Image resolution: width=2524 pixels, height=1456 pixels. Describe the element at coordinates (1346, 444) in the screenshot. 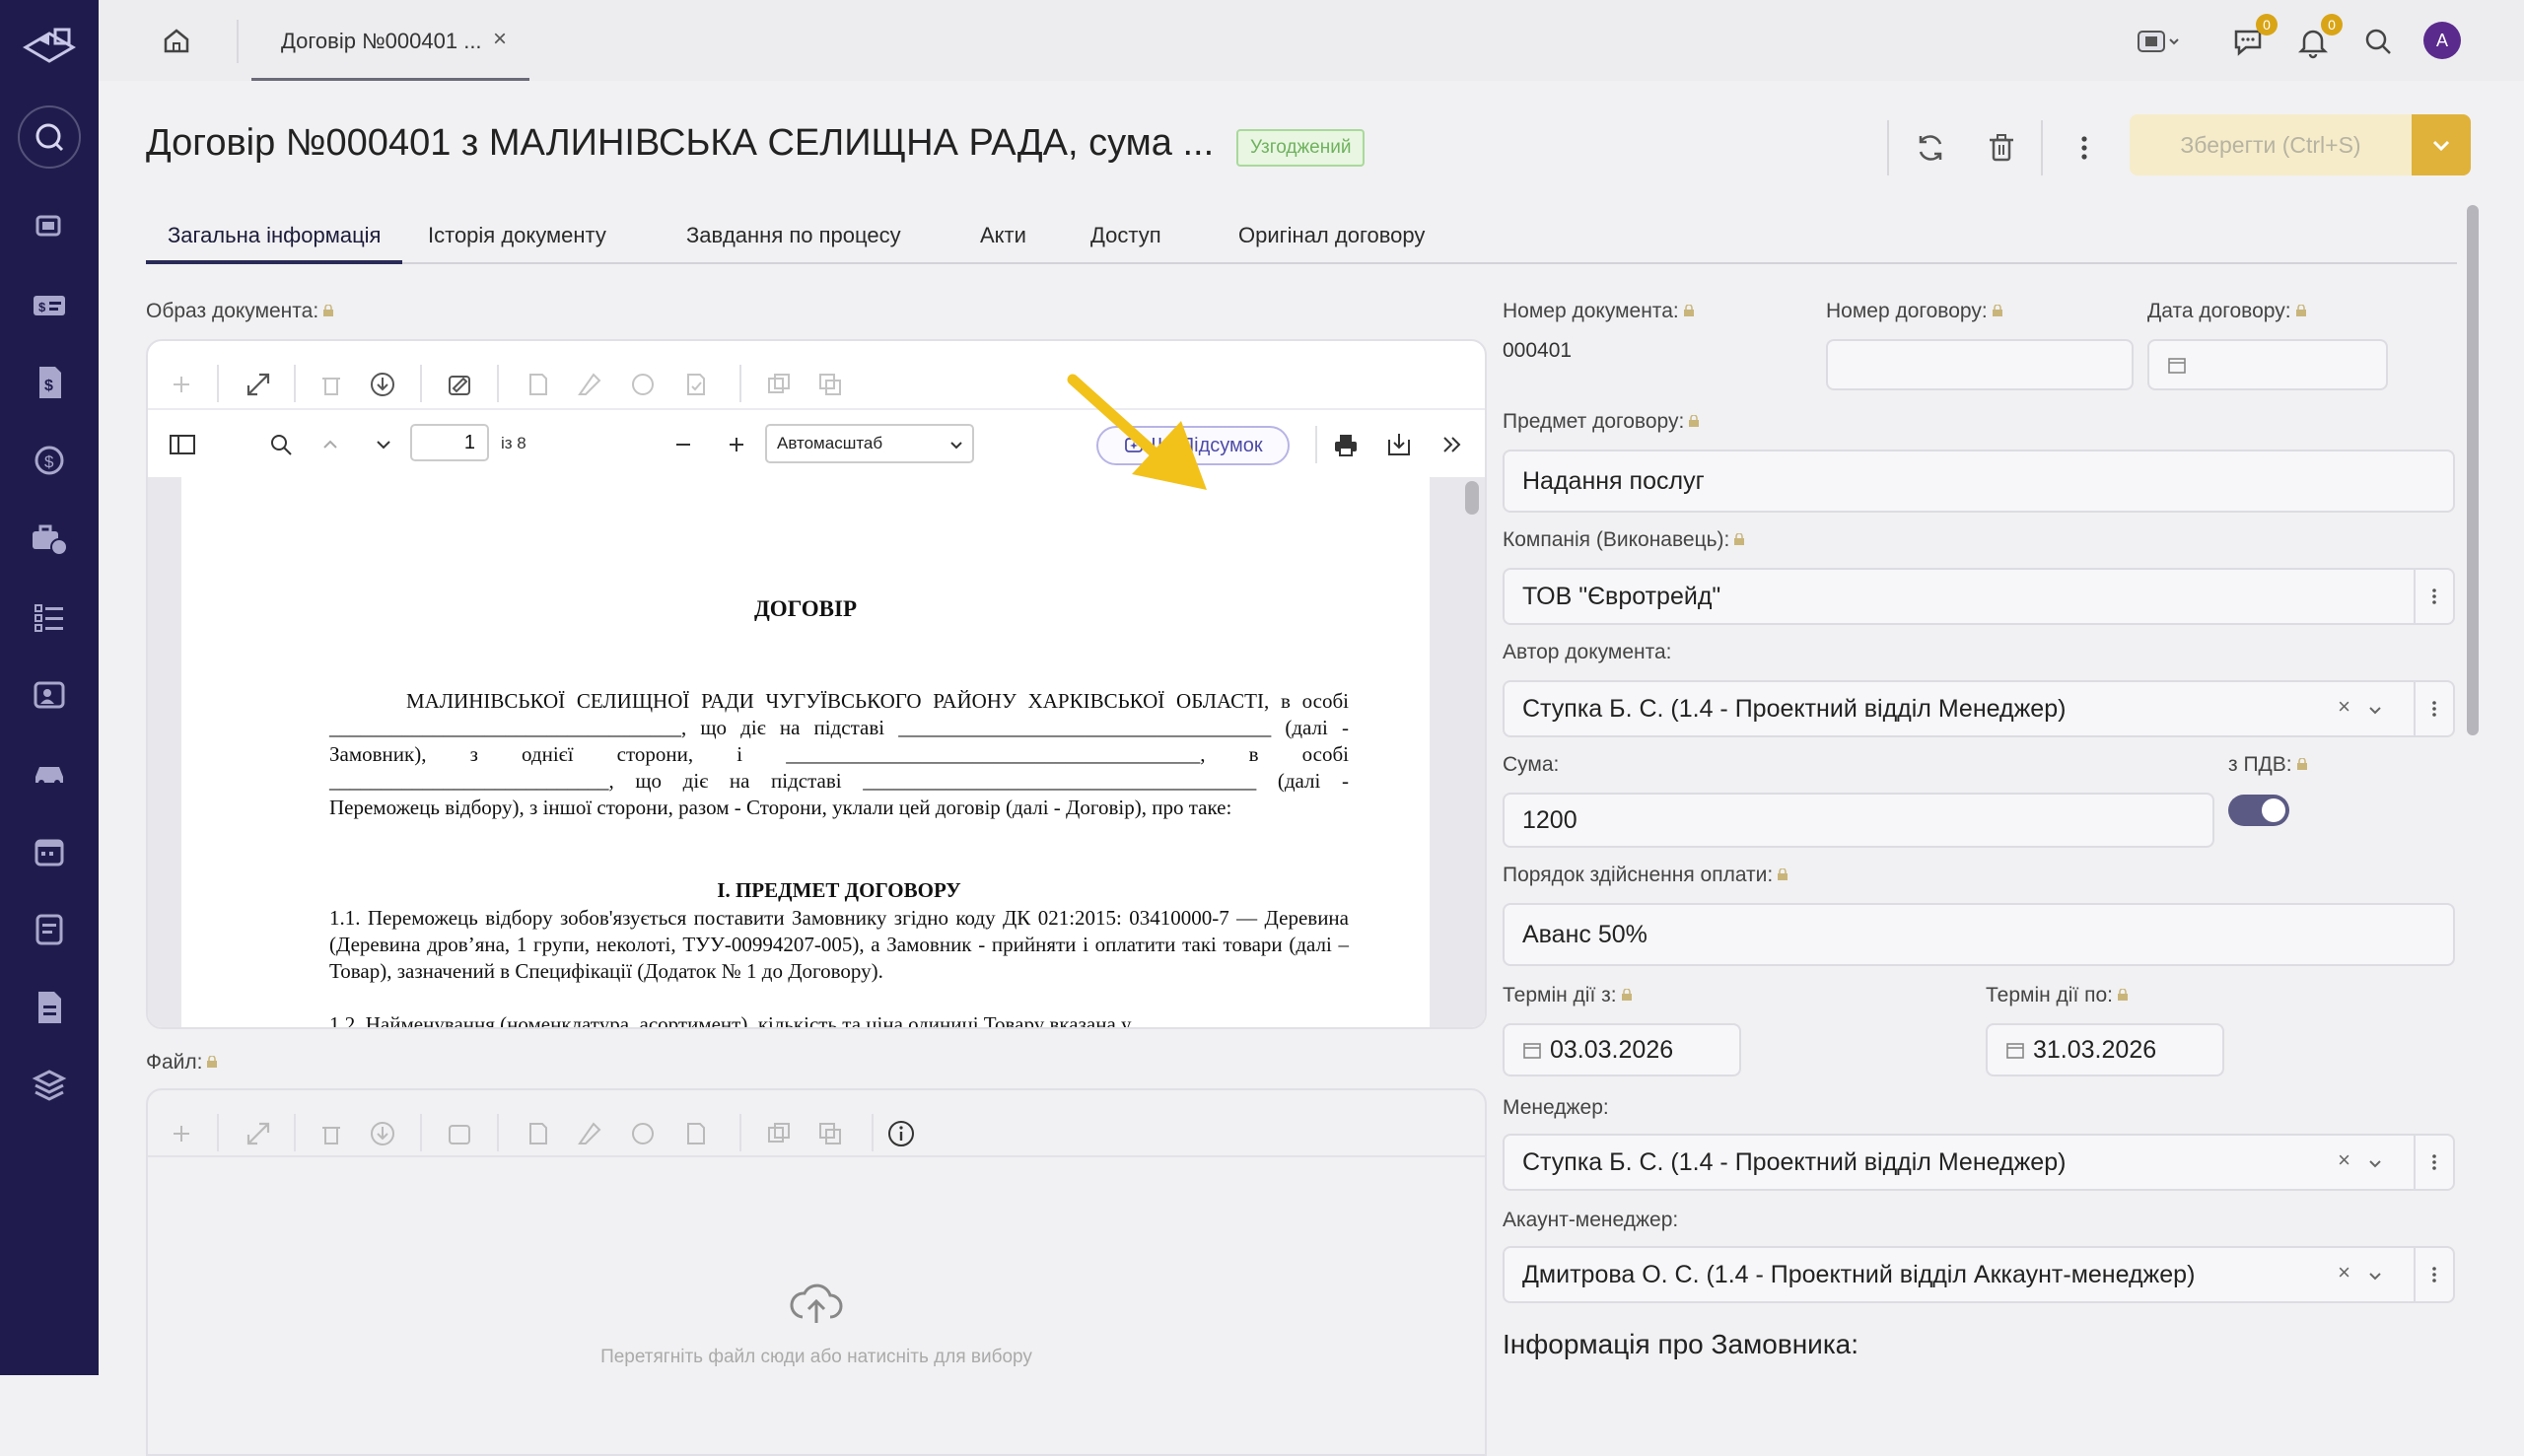

I see `print-icon` at that location.